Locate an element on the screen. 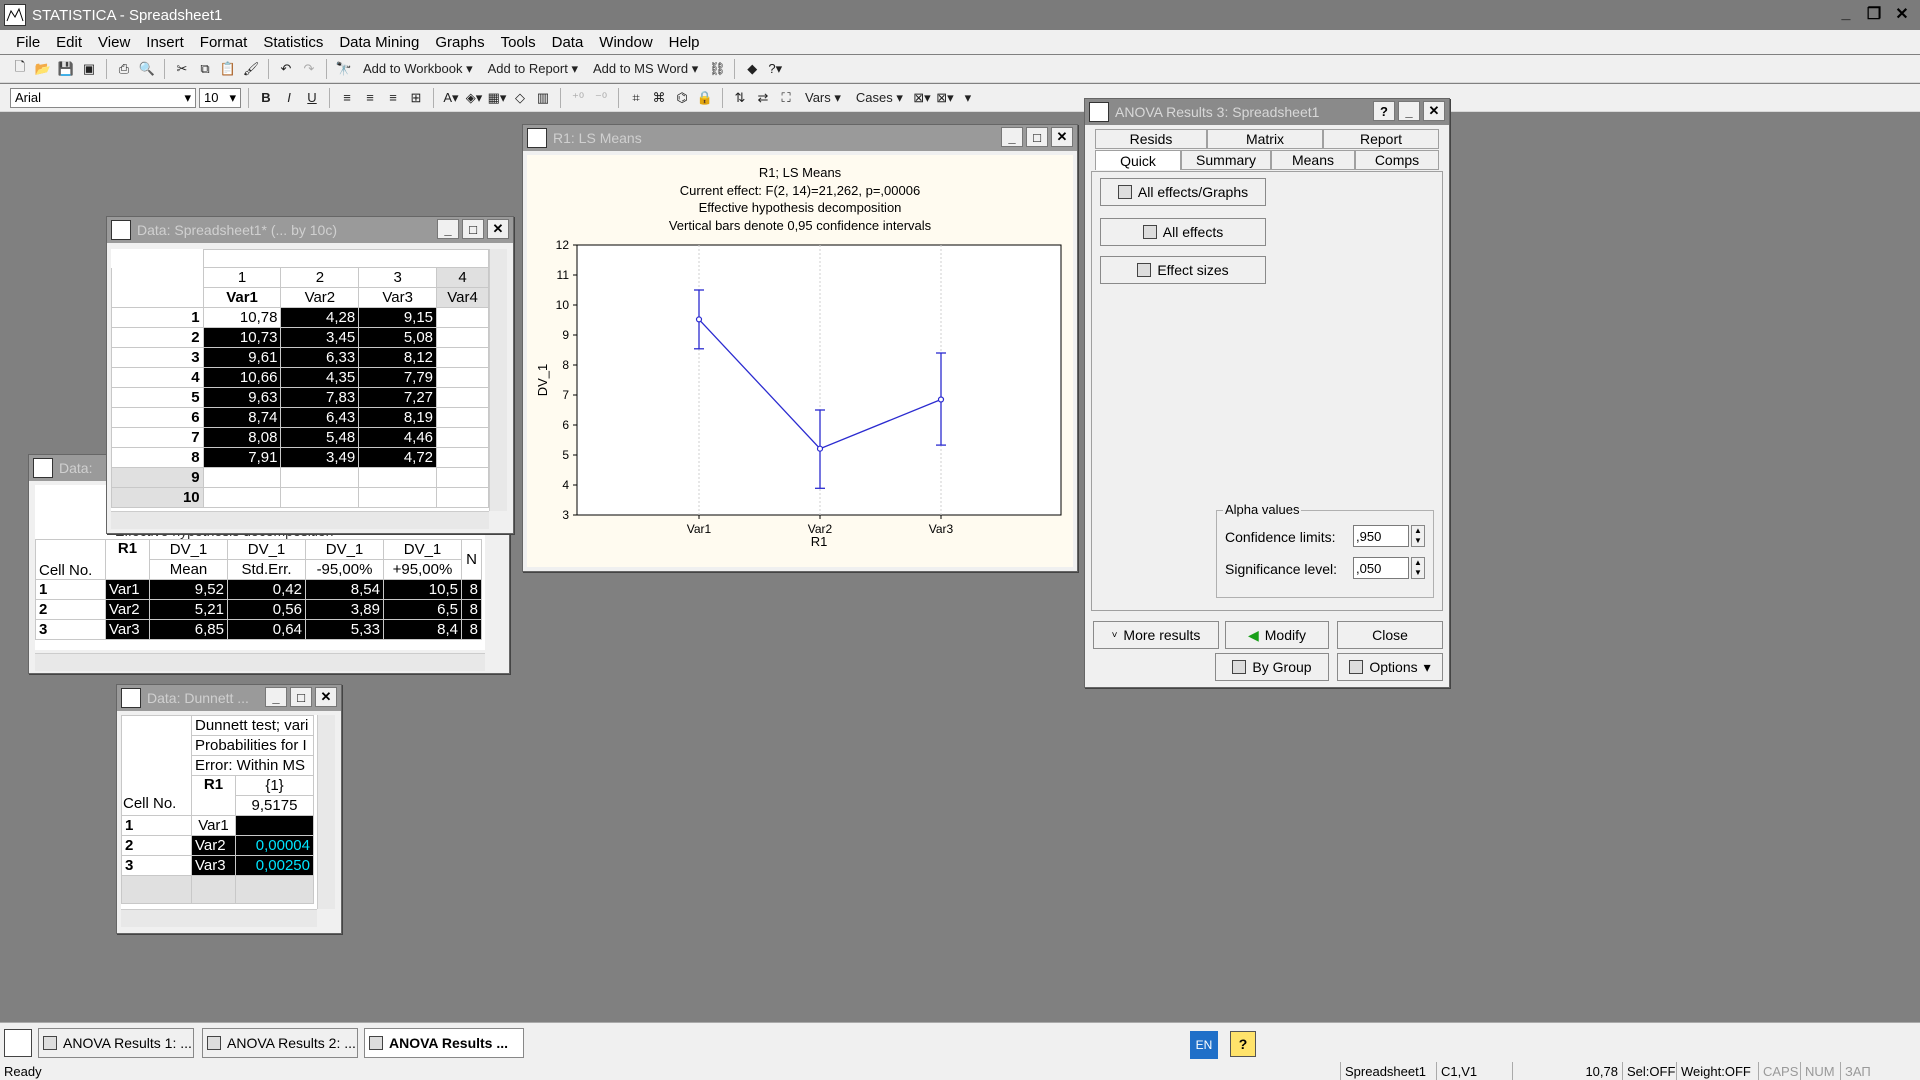 Image resolution: width=1920 pixels, height=1080 pixels. pdf-icon: ▣ is located at coordinates (89, 69).